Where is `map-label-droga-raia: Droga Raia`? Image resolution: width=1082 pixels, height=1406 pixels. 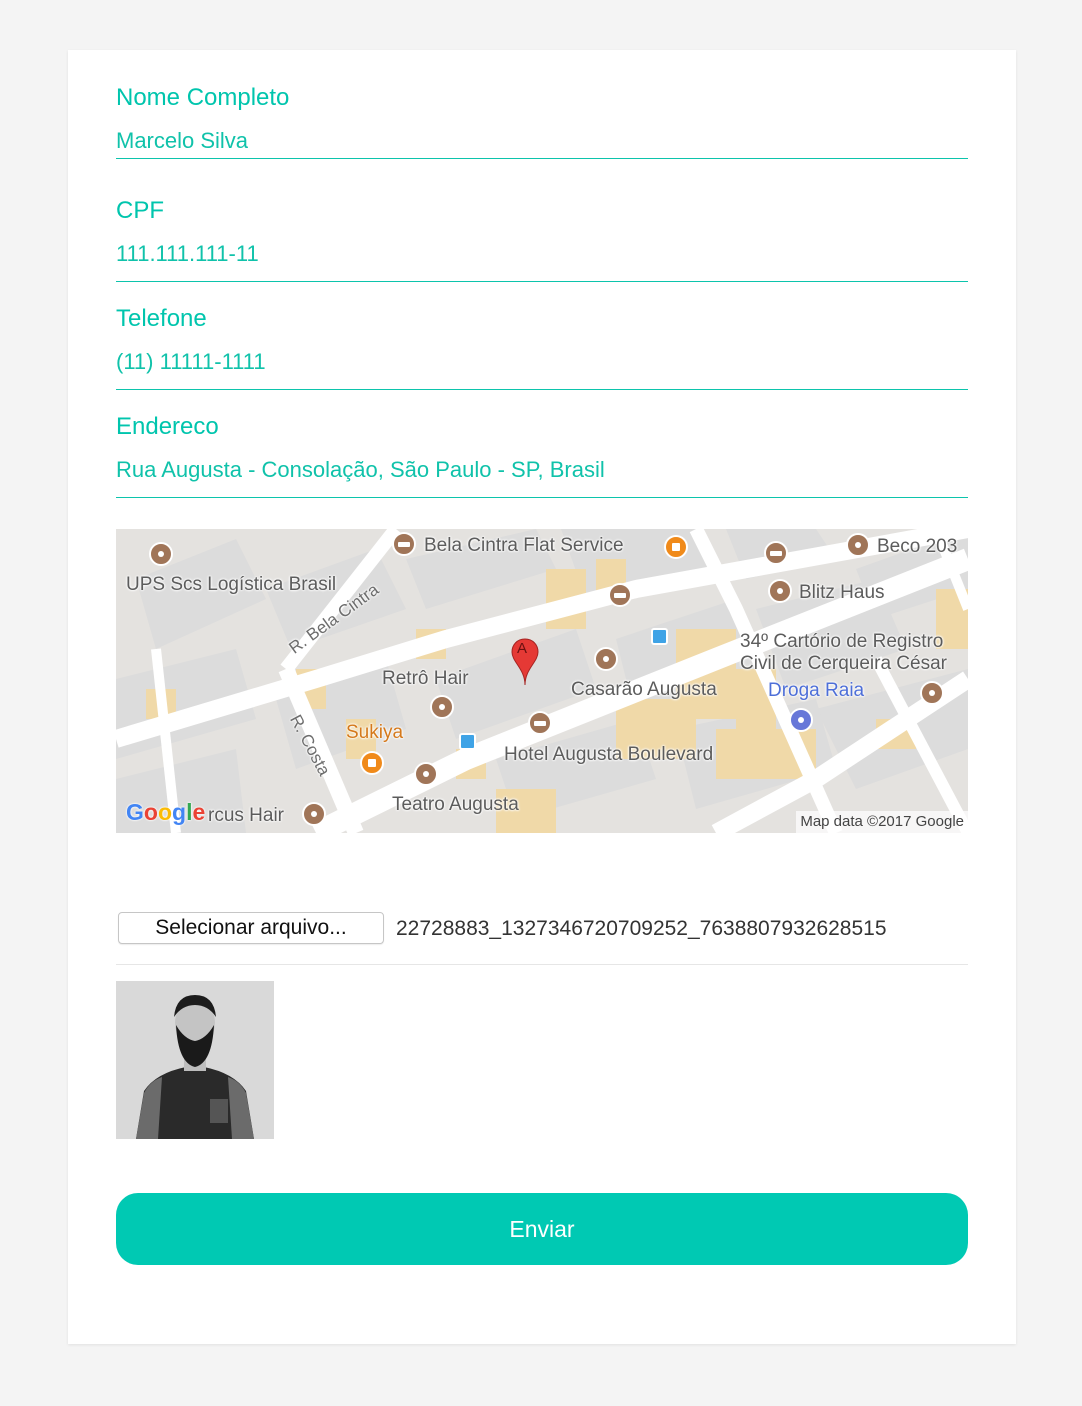
map-label-droga-raia: Droga Raia is located at coordinates (816, 690).